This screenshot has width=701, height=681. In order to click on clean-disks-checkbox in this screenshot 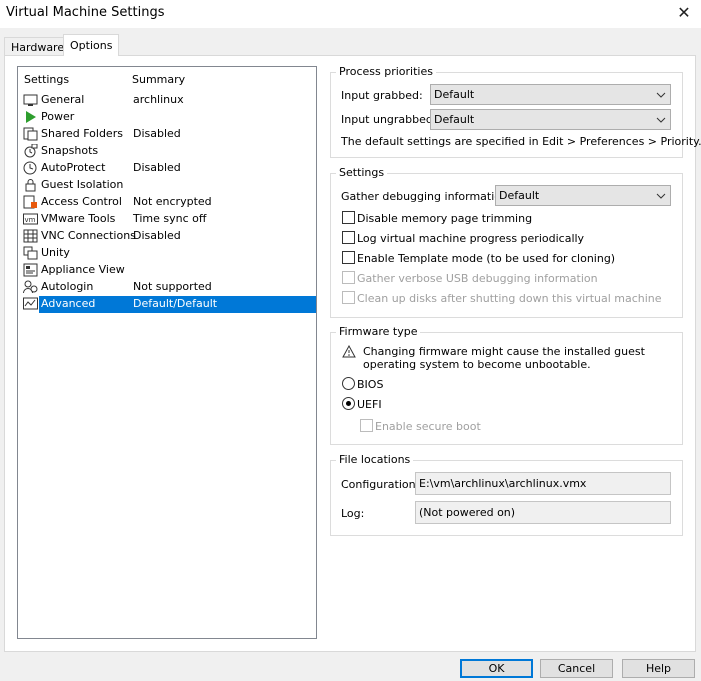, I will do `click(348, 297)`.